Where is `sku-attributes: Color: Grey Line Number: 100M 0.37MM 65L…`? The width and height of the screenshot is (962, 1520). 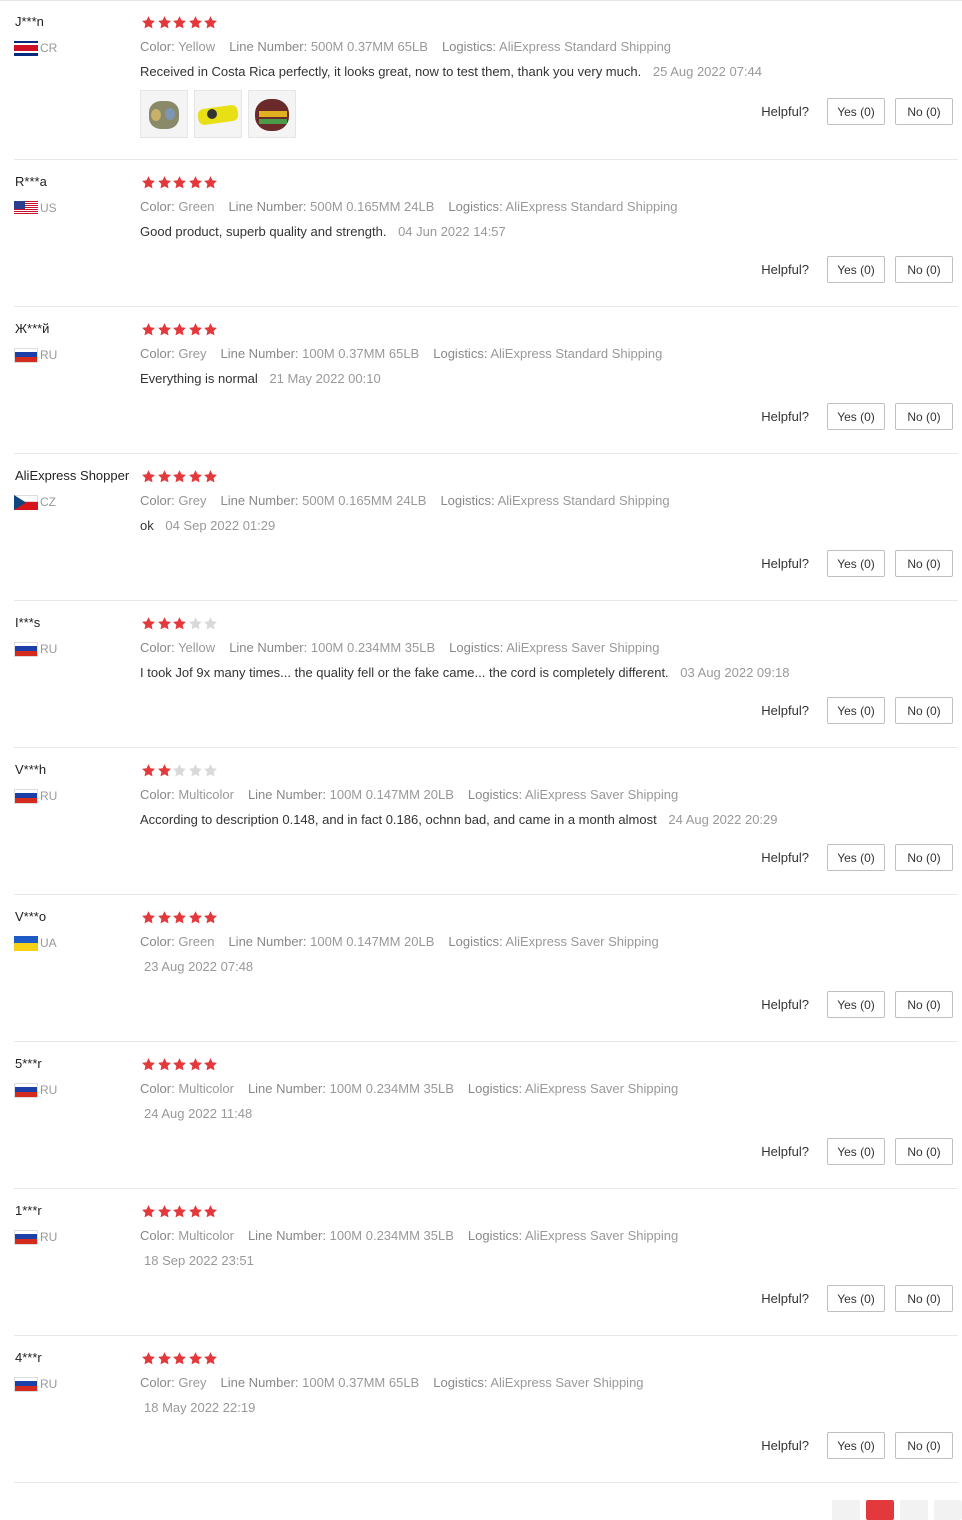
sku-attributes: Color: Grey Line Number: 100M 0.37MM 65L… is located at coordinates (399, 1382).